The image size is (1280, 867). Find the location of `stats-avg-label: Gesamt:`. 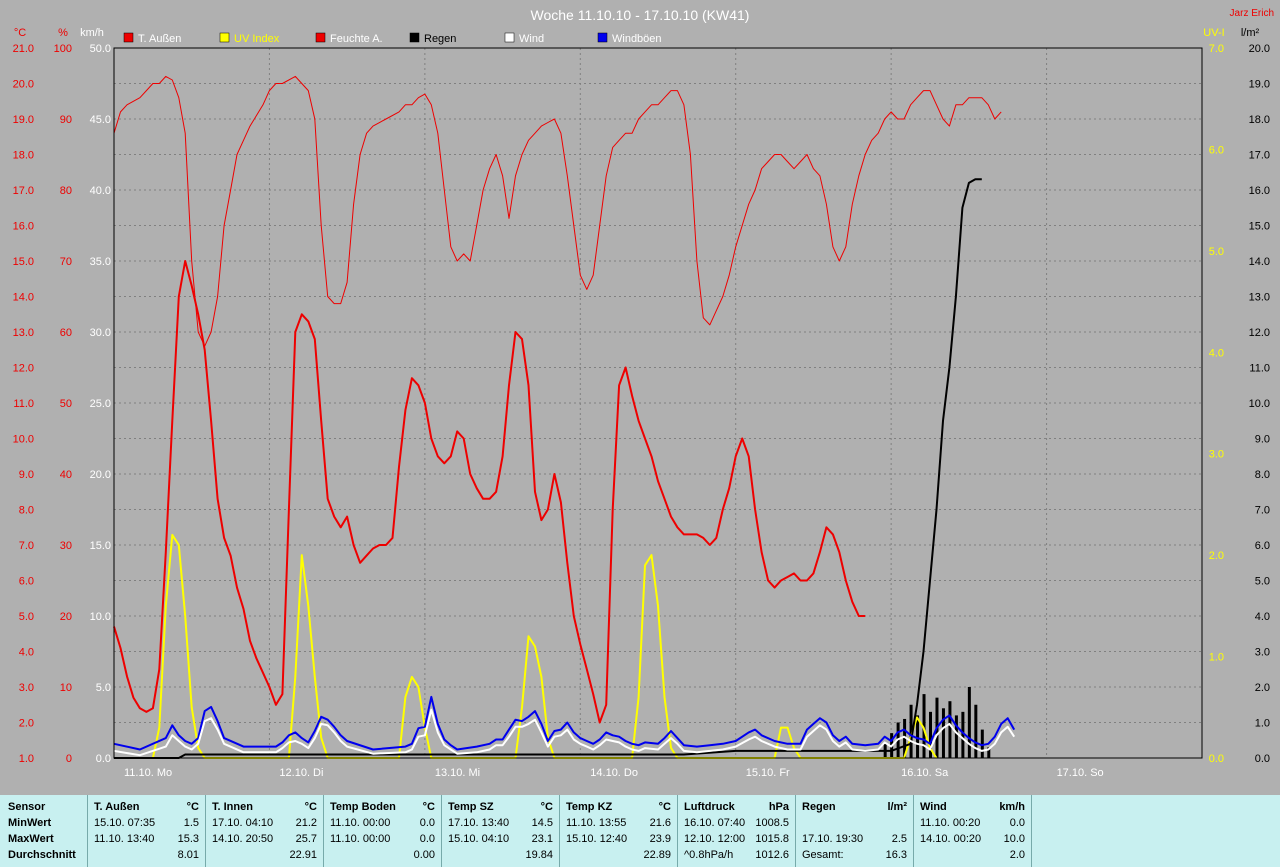

stats-avg-label: Gesamt: is located at coordinates (823, 855).